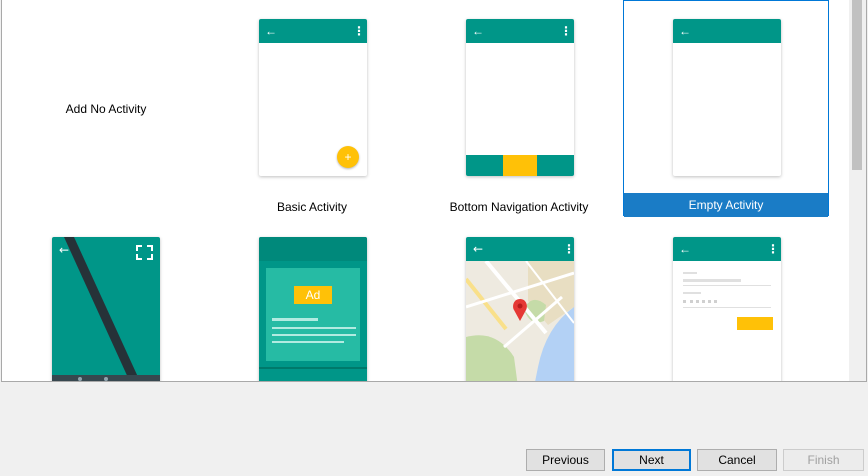  I want to click on vertical-scrollbar, so click(857, 190).